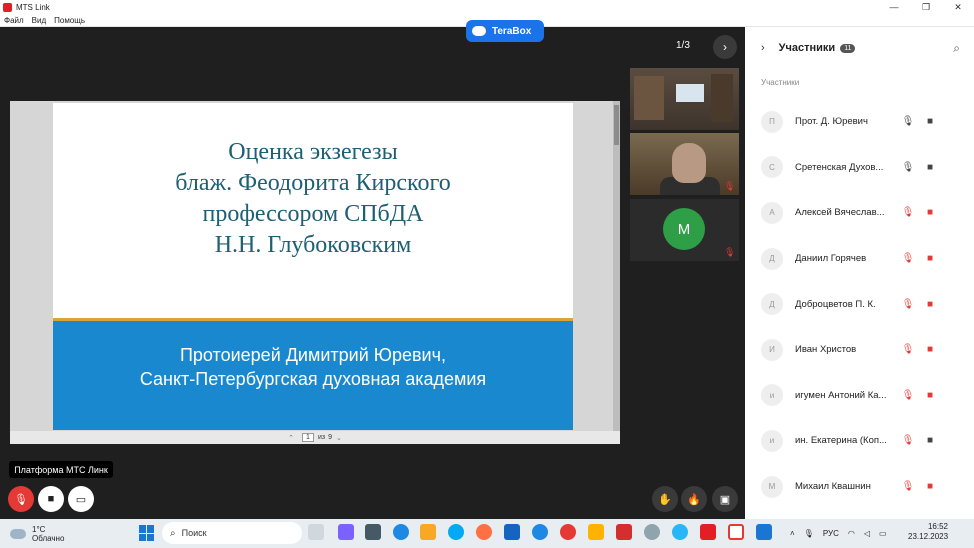 This screenshot has width=974, height=548. What do you see at coordinates (69, 20) in the screenshot?
I see `menu-help: Помощь` at bounding box center [69, 20].